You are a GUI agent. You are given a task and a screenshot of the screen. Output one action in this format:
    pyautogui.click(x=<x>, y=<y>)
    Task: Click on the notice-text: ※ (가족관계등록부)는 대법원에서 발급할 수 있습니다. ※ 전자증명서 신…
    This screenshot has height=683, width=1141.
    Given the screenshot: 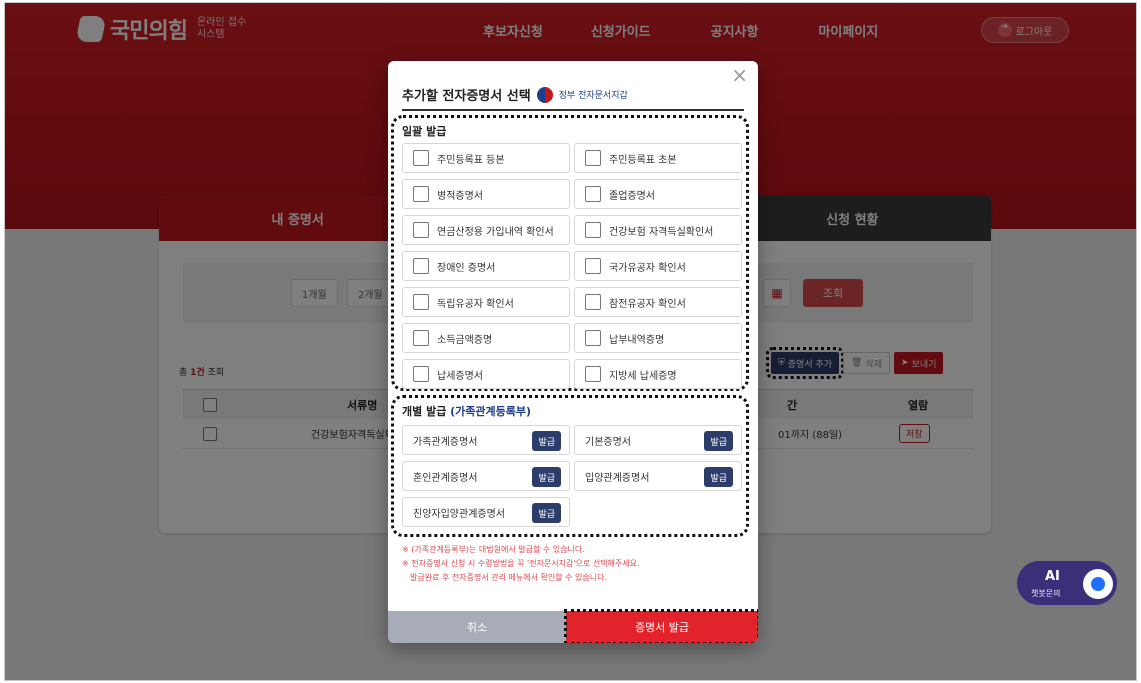 What is the action you would take?
    pyautogui.click(x=521, y=564)
    